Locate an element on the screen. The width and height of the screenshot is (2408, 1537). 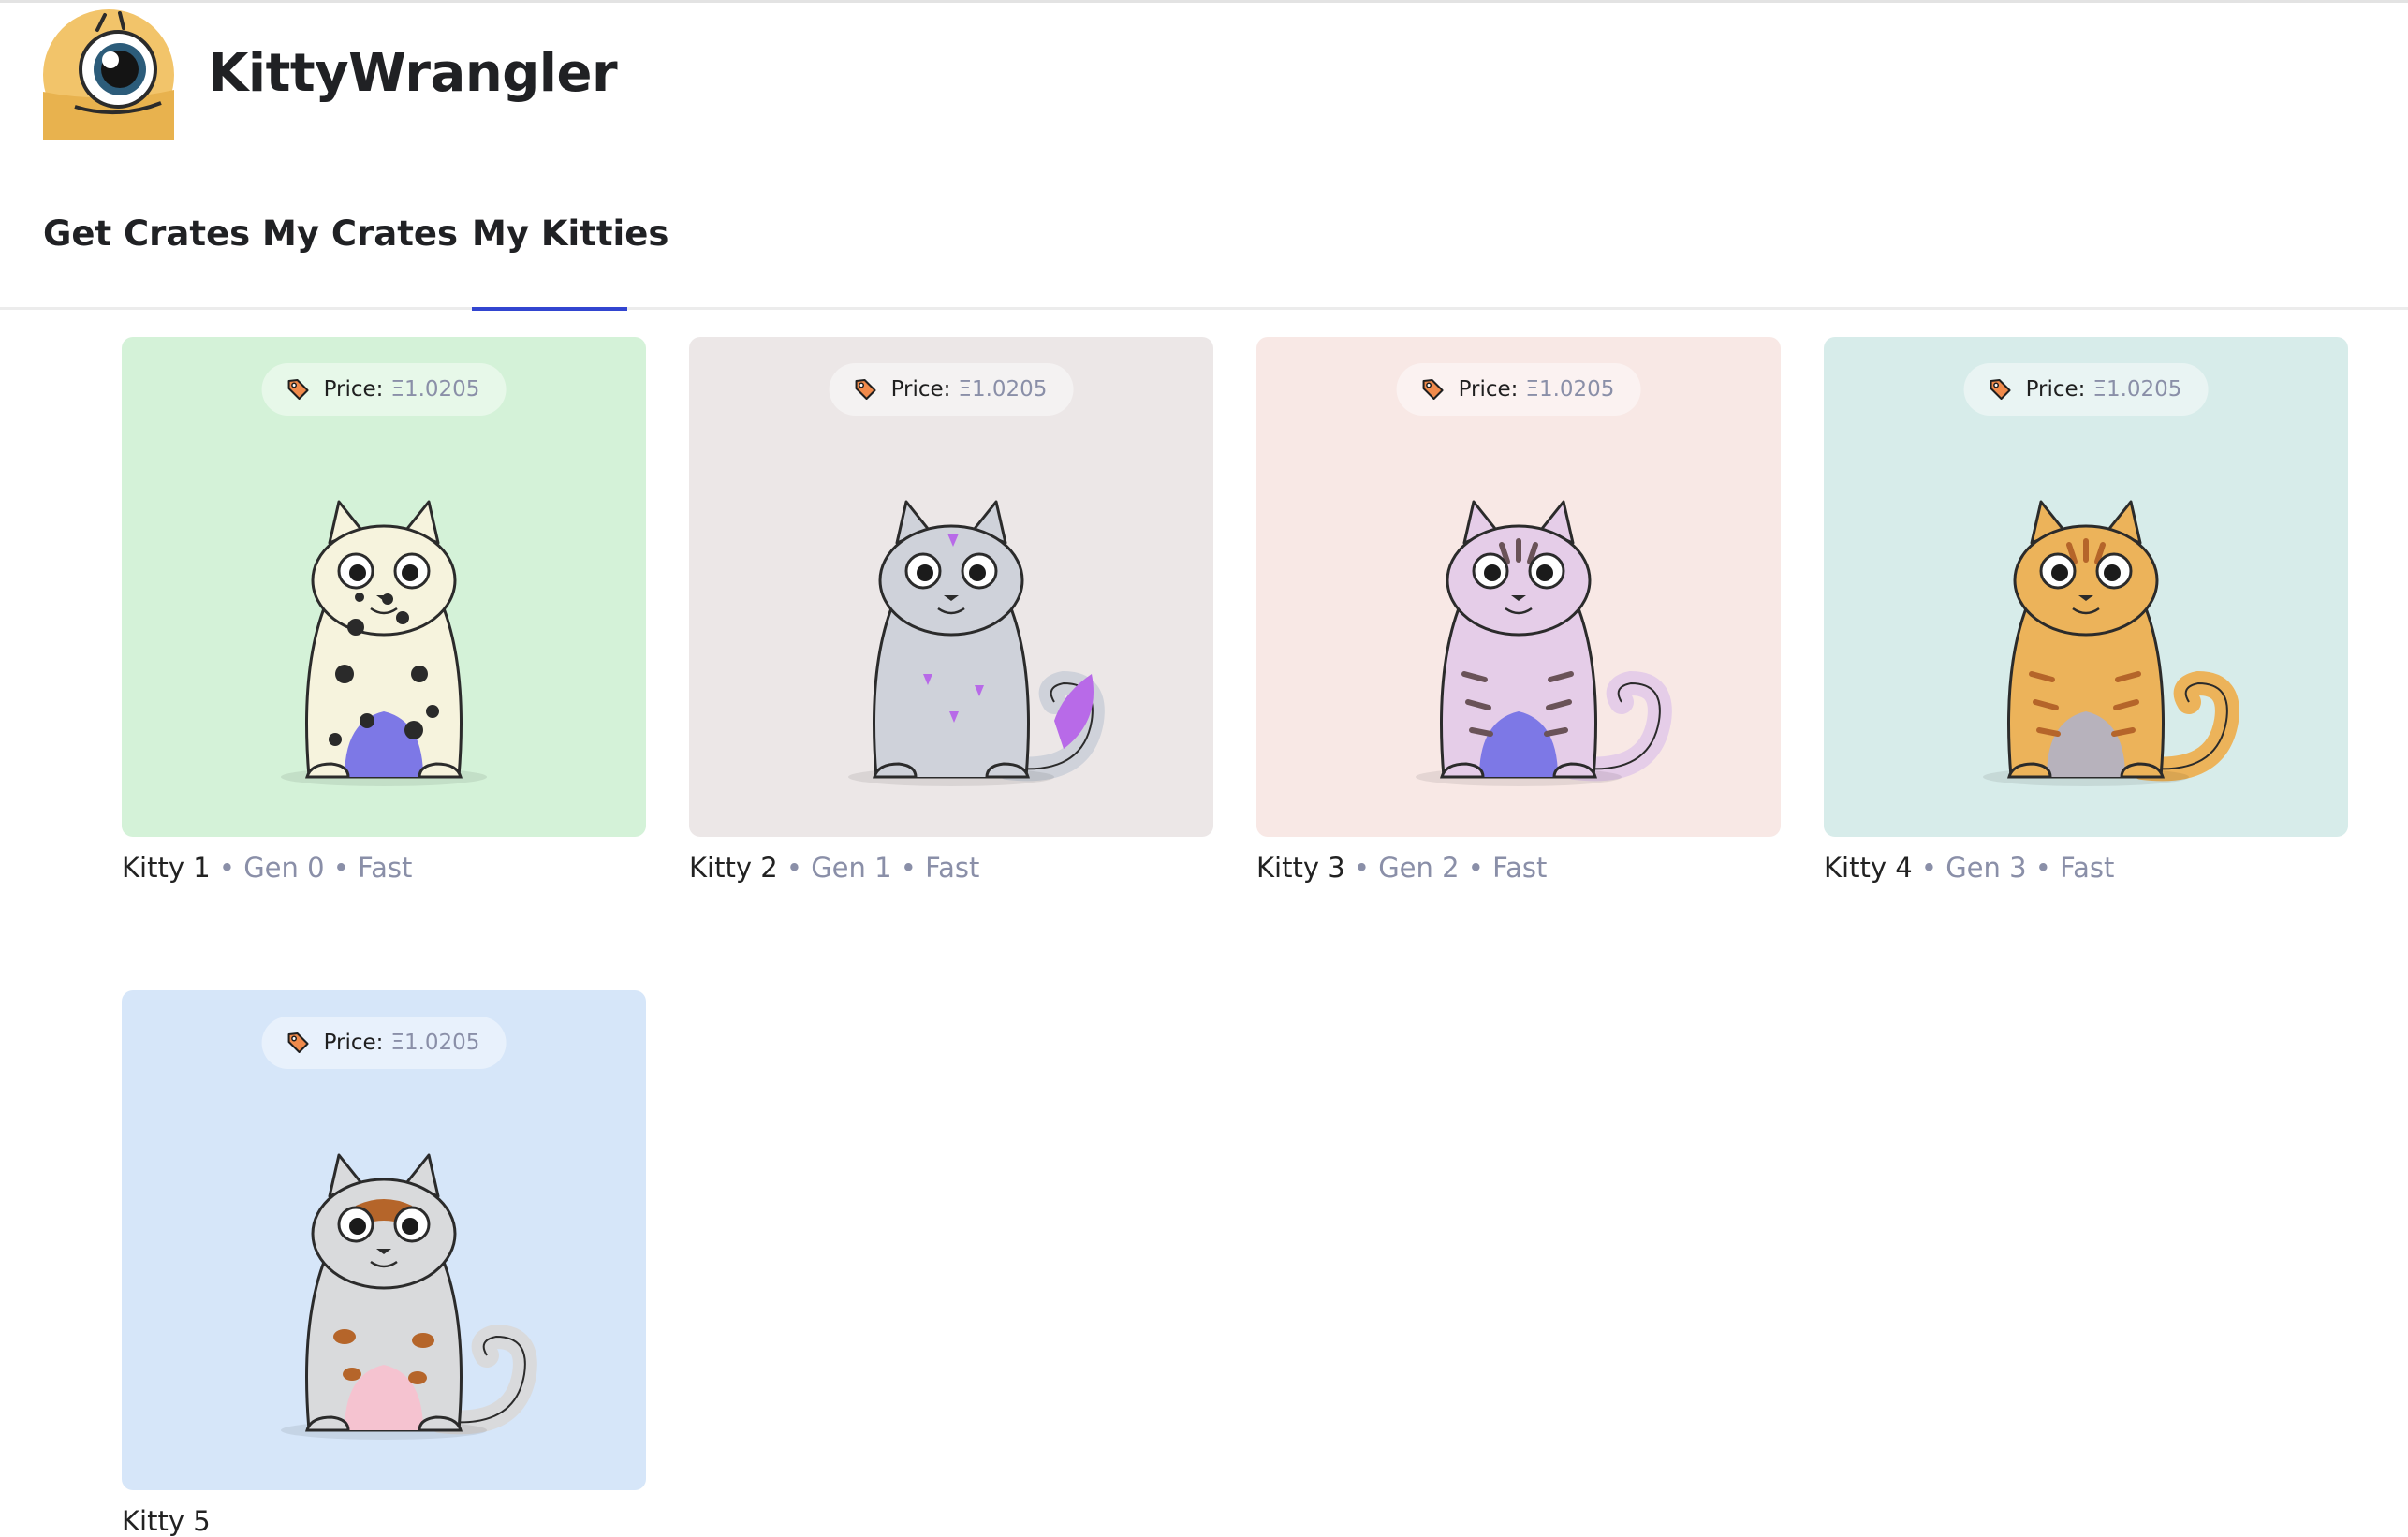
active-tab-indicator is located at coordinates (549, 309).